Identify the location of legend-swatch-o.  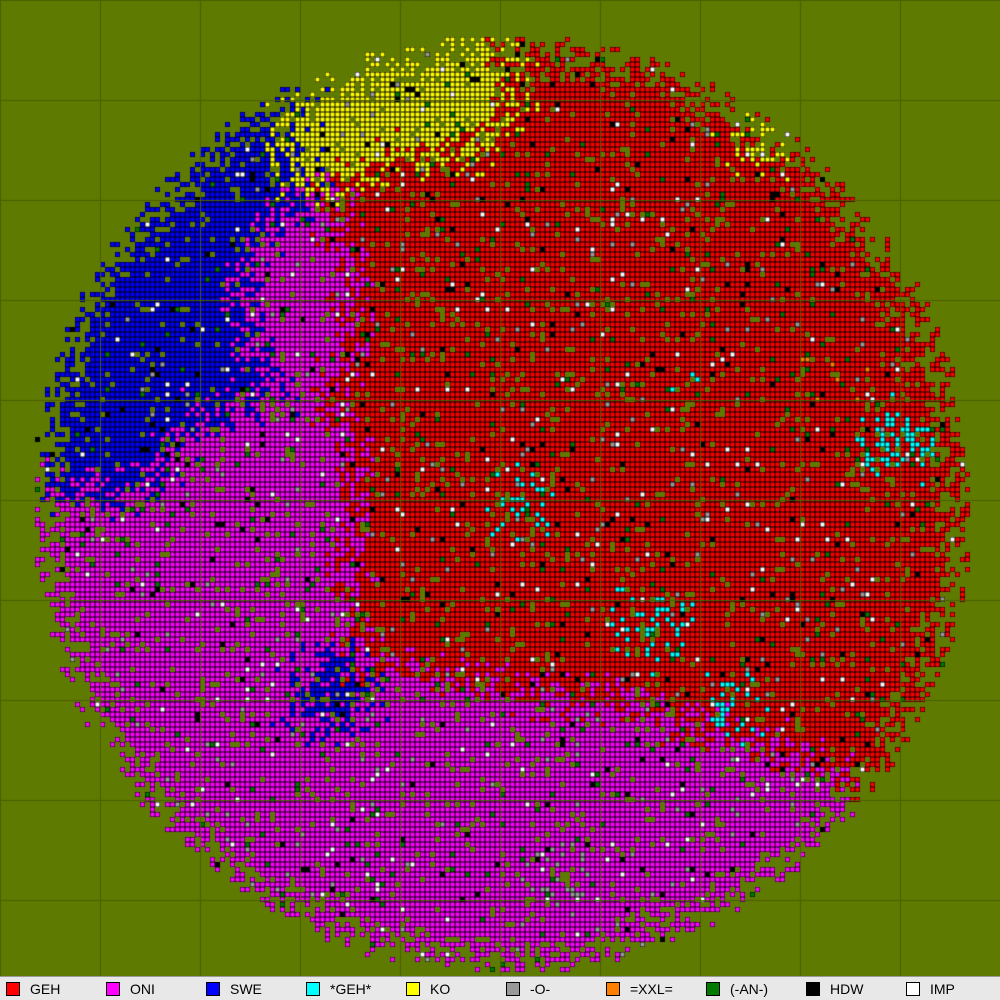
(513, 989).